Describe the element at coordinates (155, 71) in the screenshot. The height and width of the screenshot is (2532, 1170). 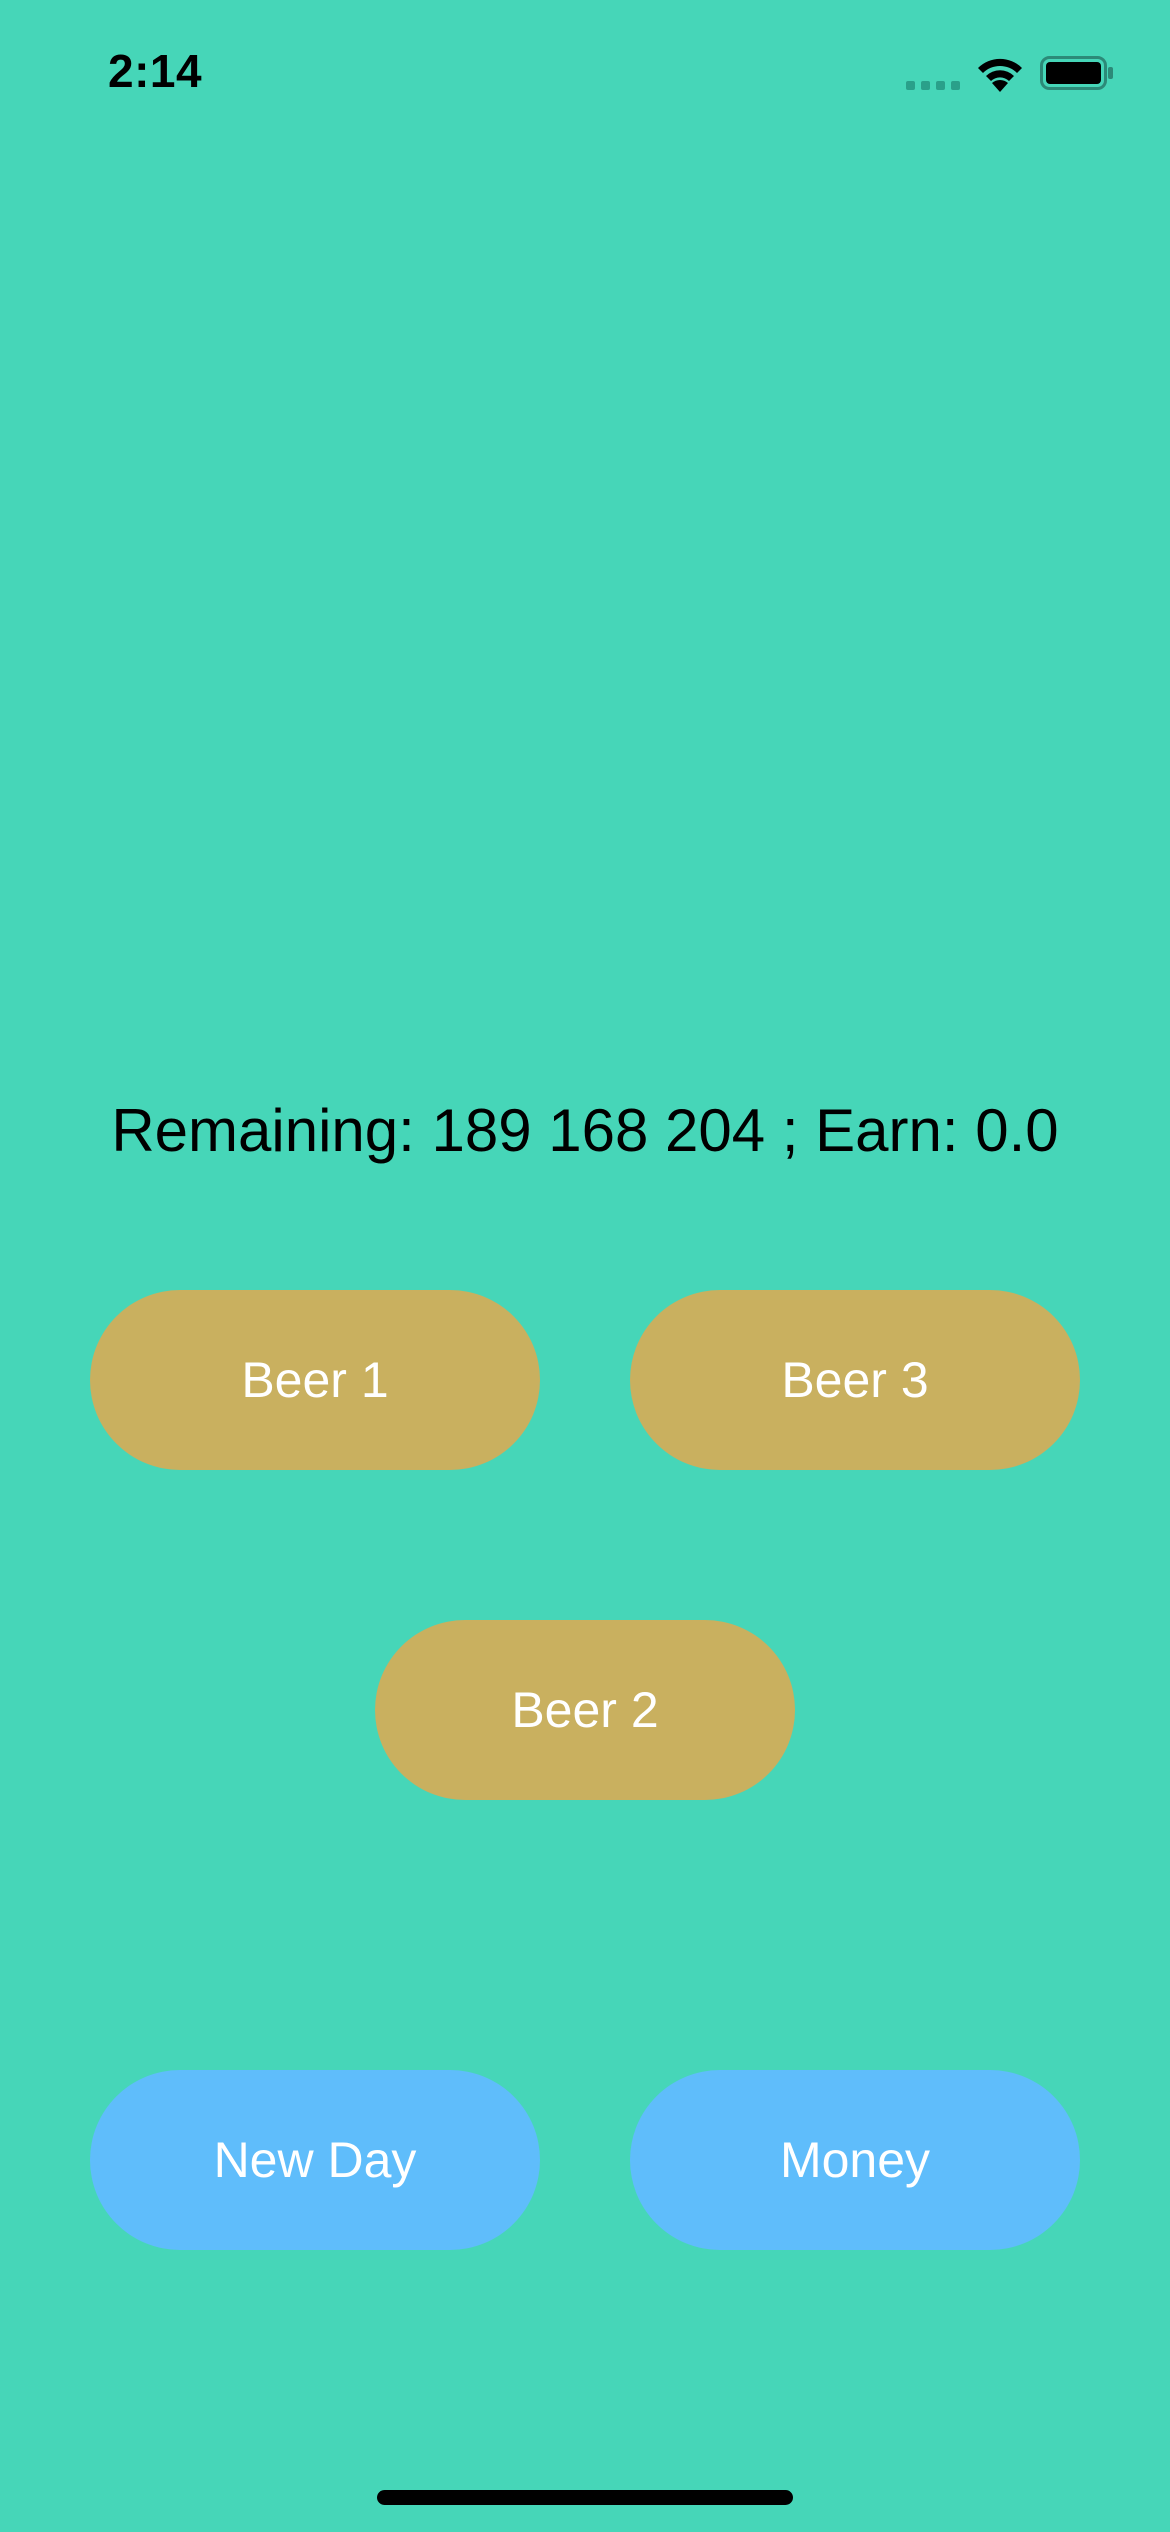
I see `status-time: 2:14` at that location.